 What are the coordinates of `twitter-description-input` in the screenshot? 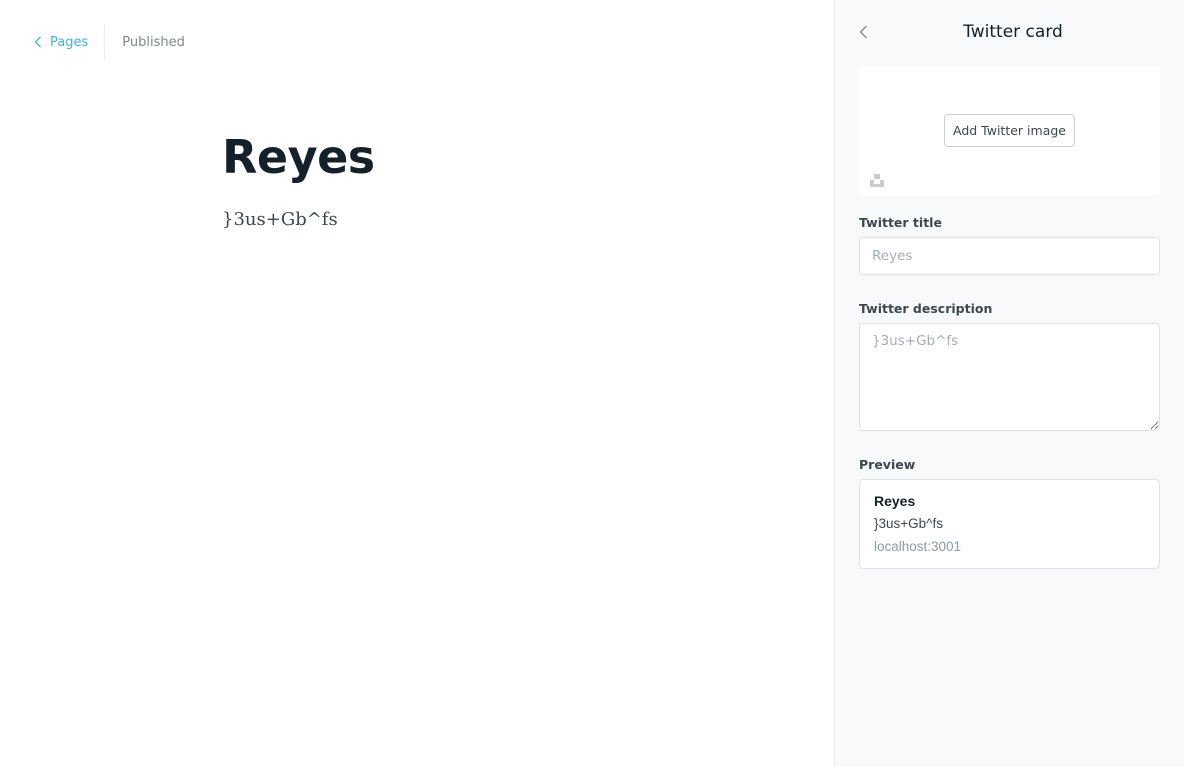 It's located at (1009, 377).